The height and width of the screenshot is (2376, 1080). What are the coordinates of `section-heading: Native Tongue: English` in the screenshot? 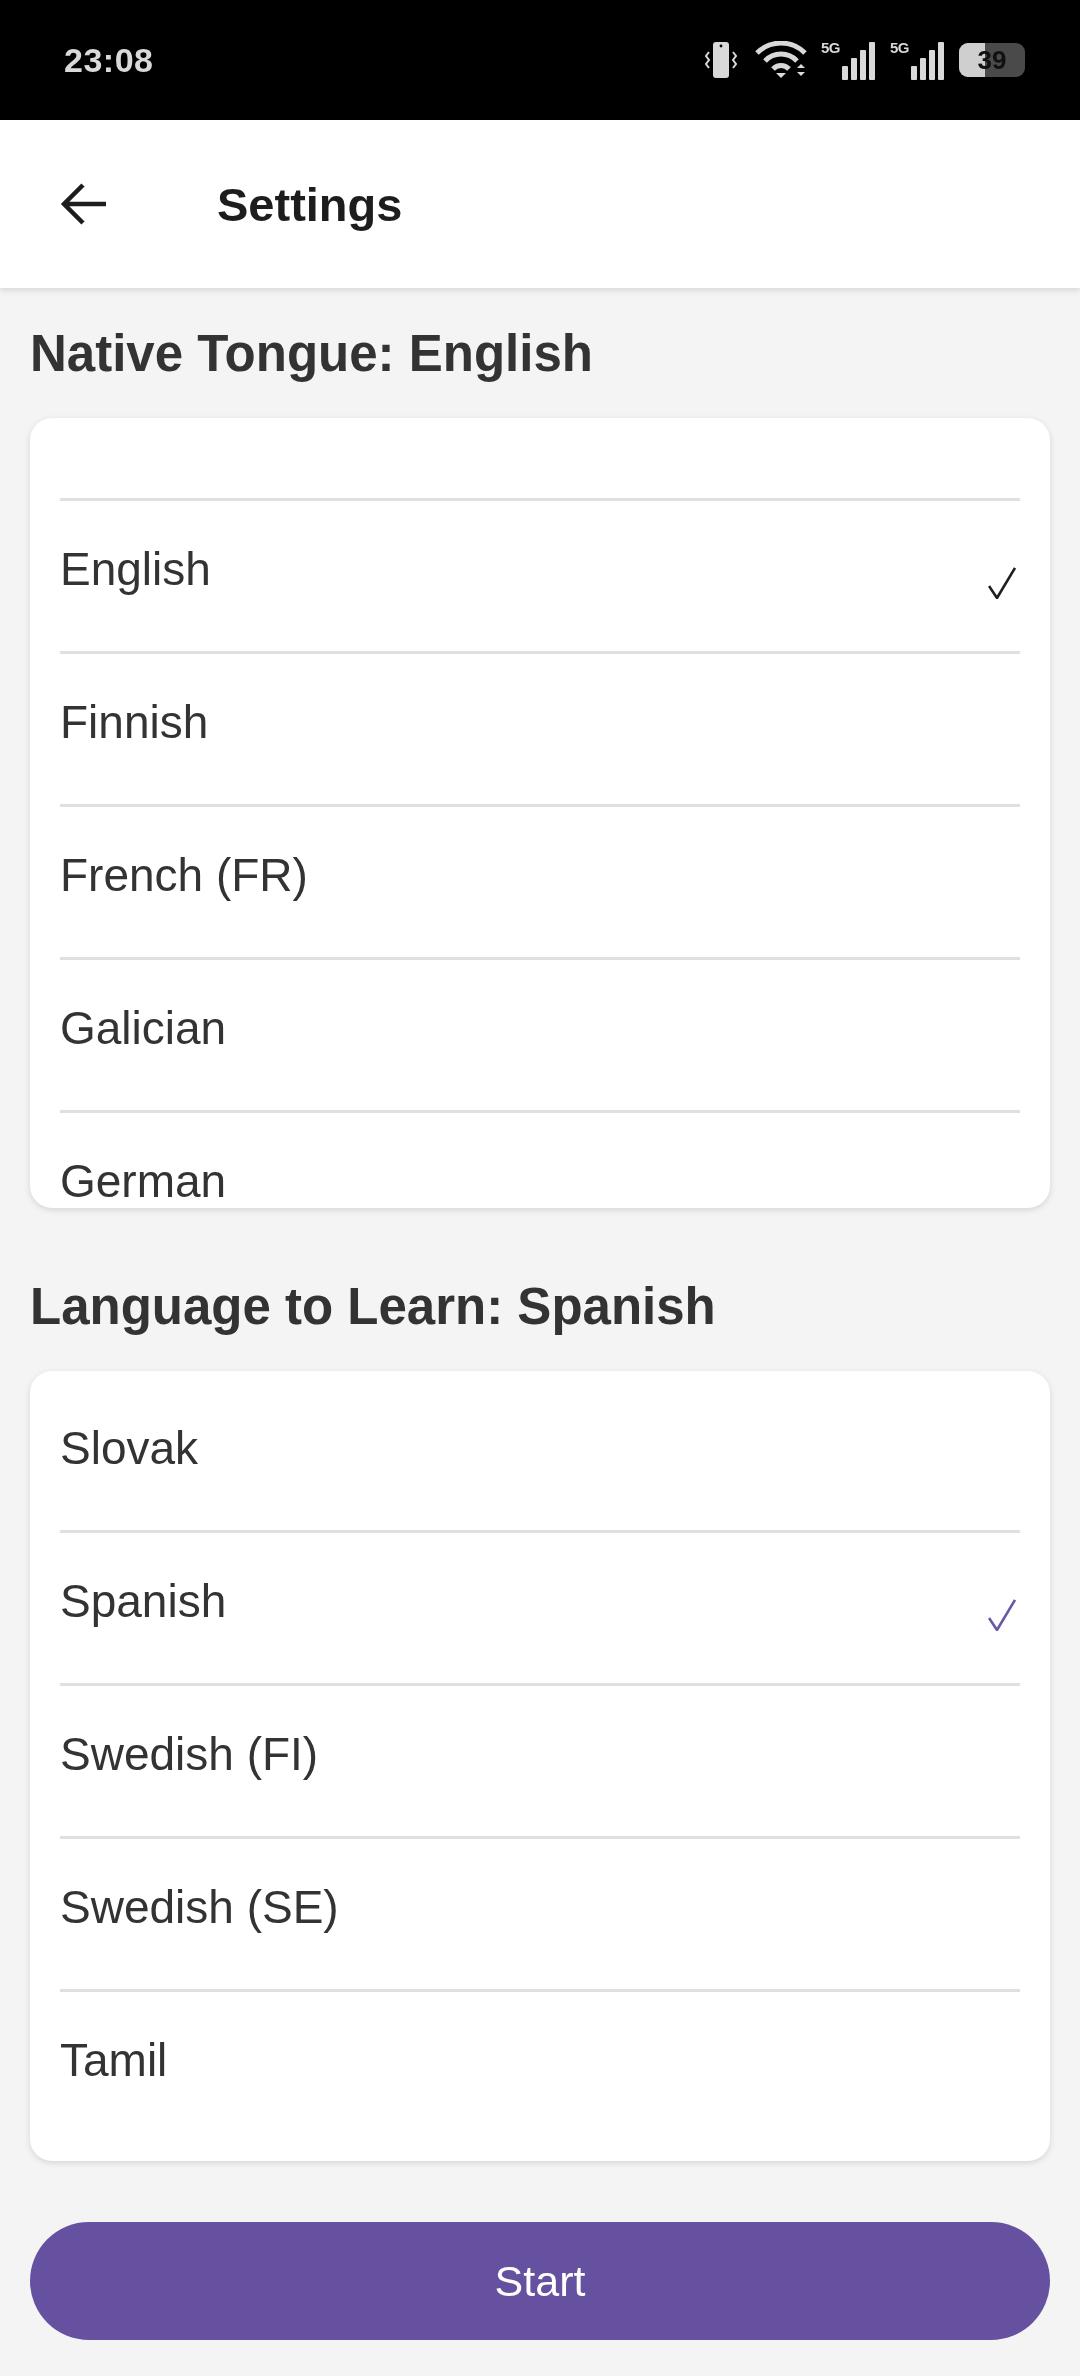 It's located at (312, 354).